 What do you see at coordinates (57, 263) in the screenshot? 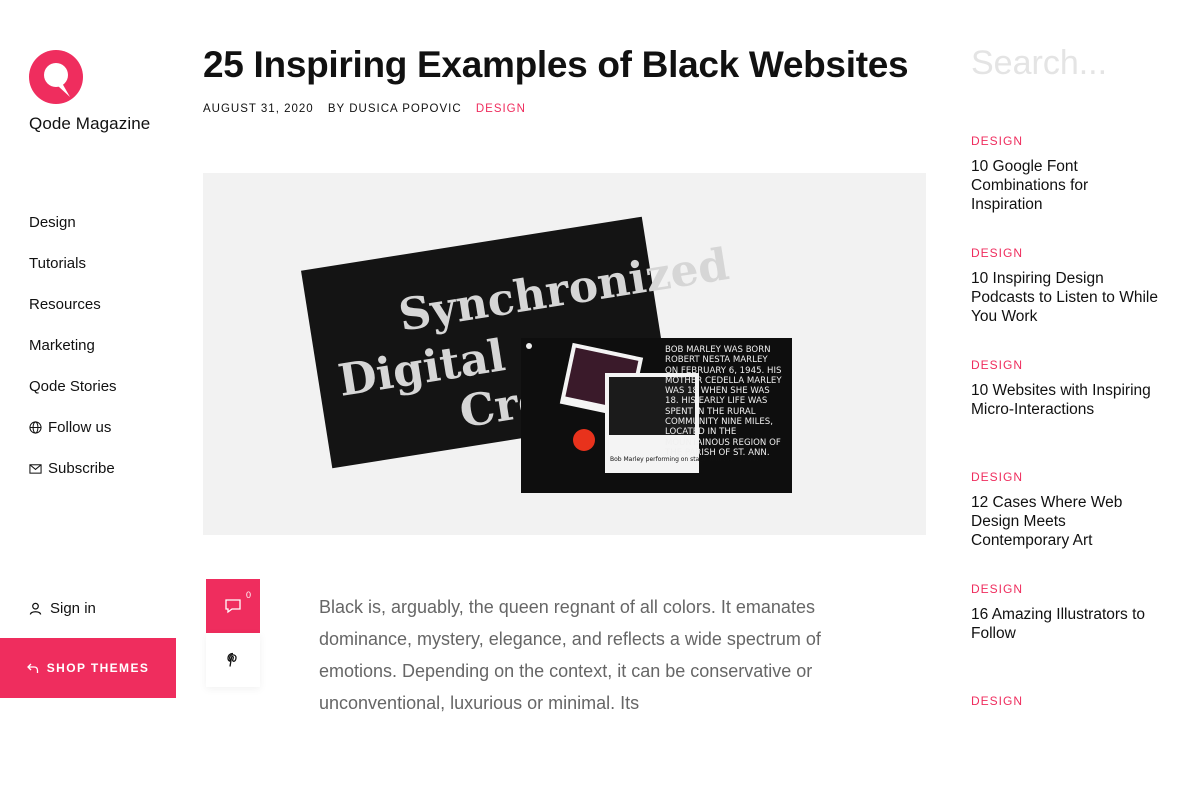
I see `nav-item-label: Tutorials` at bounding box center [57, 263].